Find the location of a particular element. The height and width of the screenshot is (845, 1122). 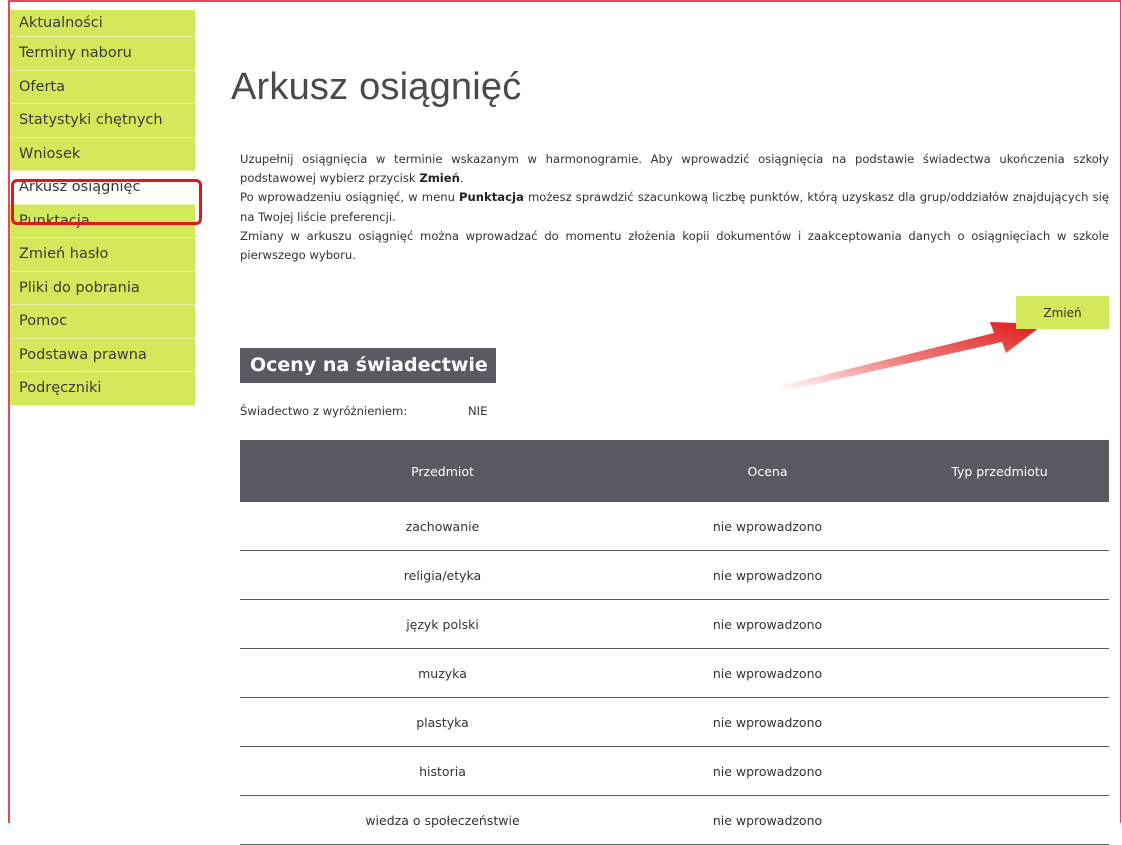

table-row: muzyka nie wprowadzono is located at coordinates (674, 673).